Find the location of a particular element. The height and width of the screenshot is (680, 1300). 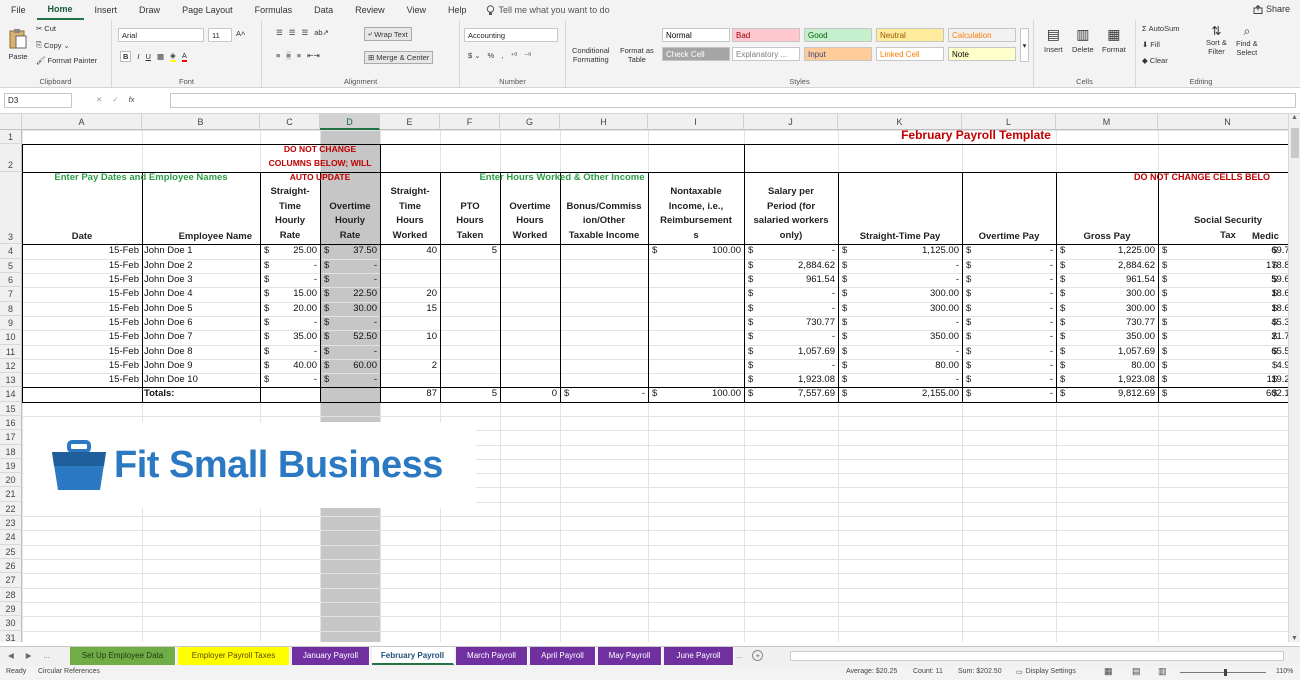

cancel-icon: ✕ is located at coordinates (99, 99).